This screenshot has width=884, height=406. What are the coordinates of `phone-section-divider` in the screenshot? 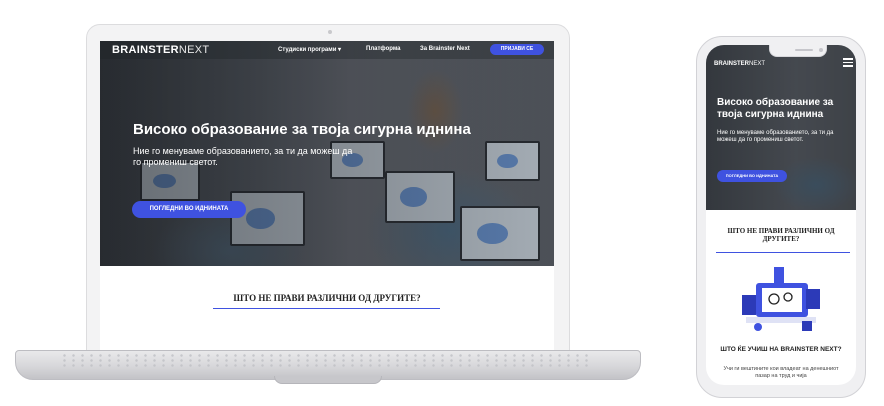 It's located at (783, 252).